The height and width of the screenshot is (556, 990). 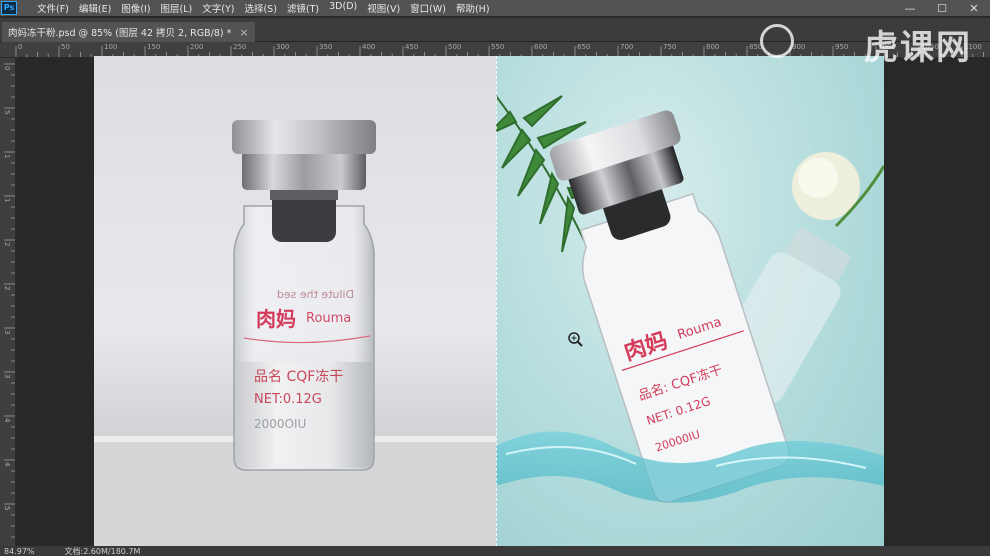 What do you see at coordinates (541, 47) in the screenshot?
I see `ruler-label: 600` at bounding box center [541, 47].